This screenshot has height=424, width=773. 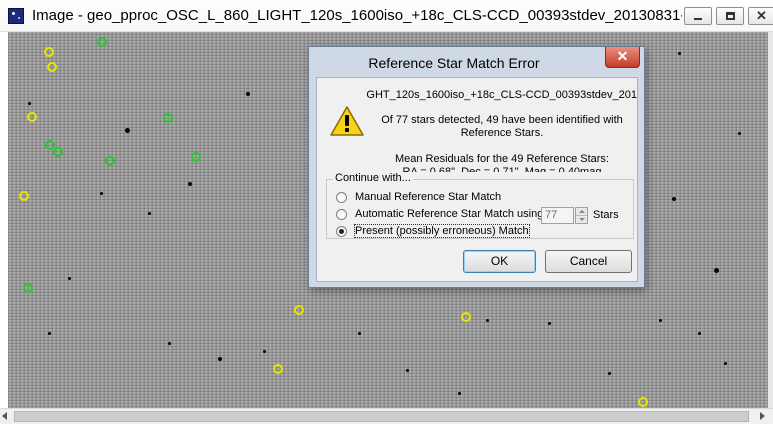 I want to click on dialog-close-button: ✕, so click(x=622, y=57).